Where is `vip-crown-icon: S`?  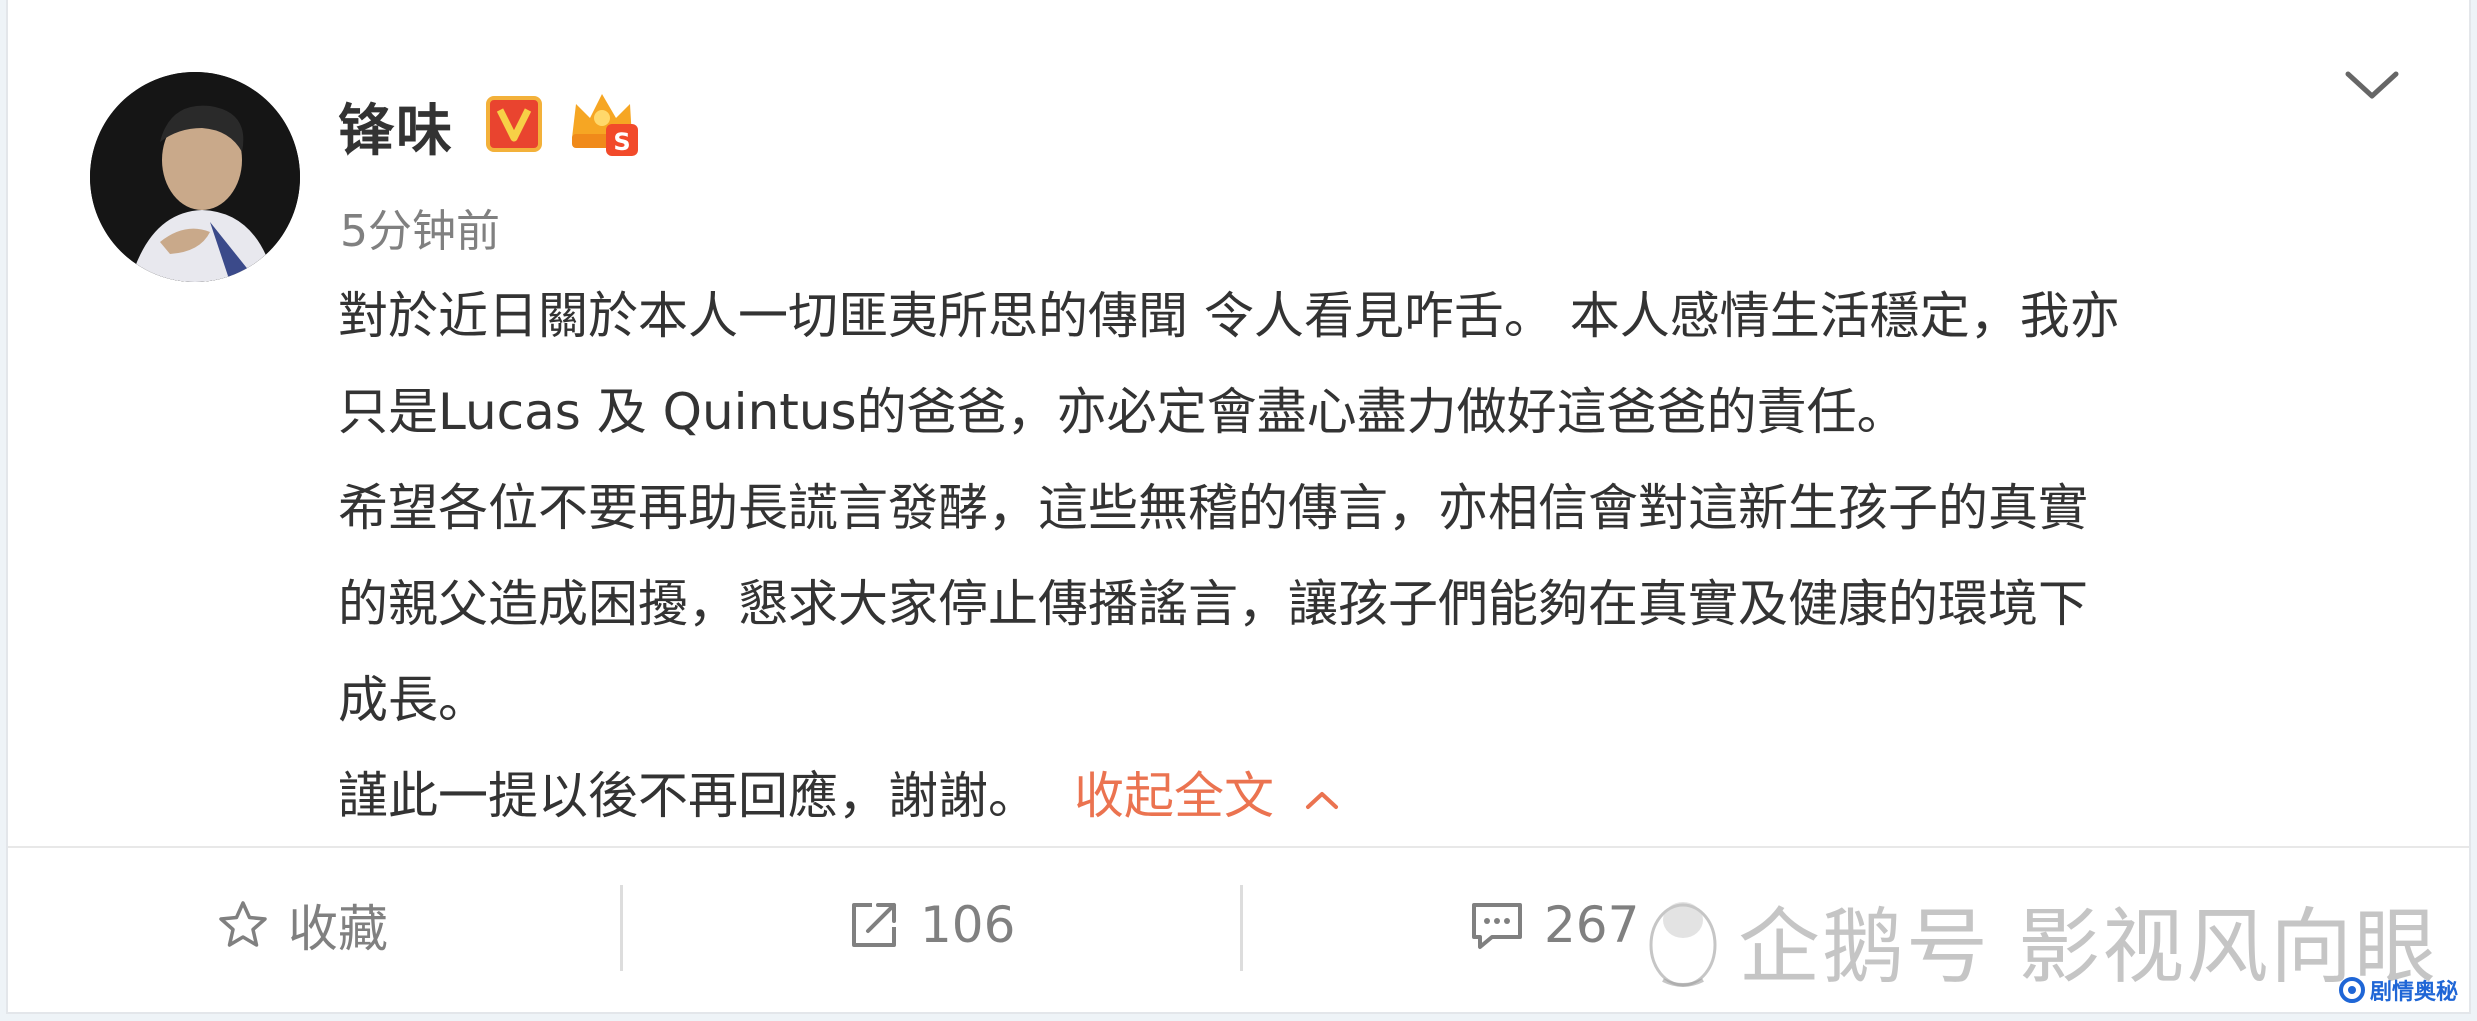
vip-crown-icon: S is located at coordinates (605, 125).